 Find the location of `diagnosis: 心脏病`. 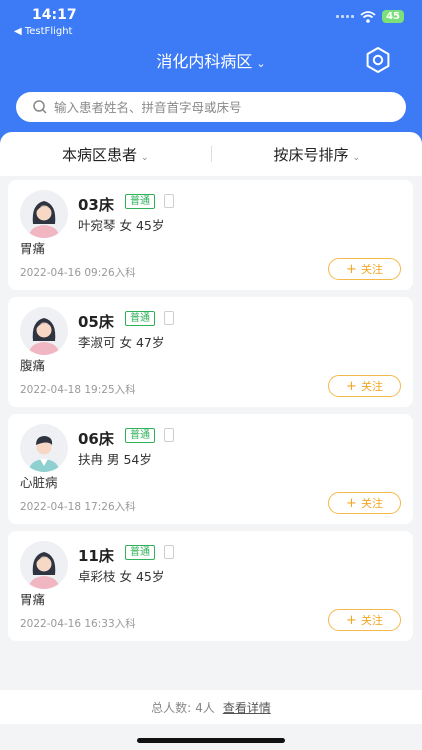

diagnosis: 心脏病 is located at coordinates (39, 482).